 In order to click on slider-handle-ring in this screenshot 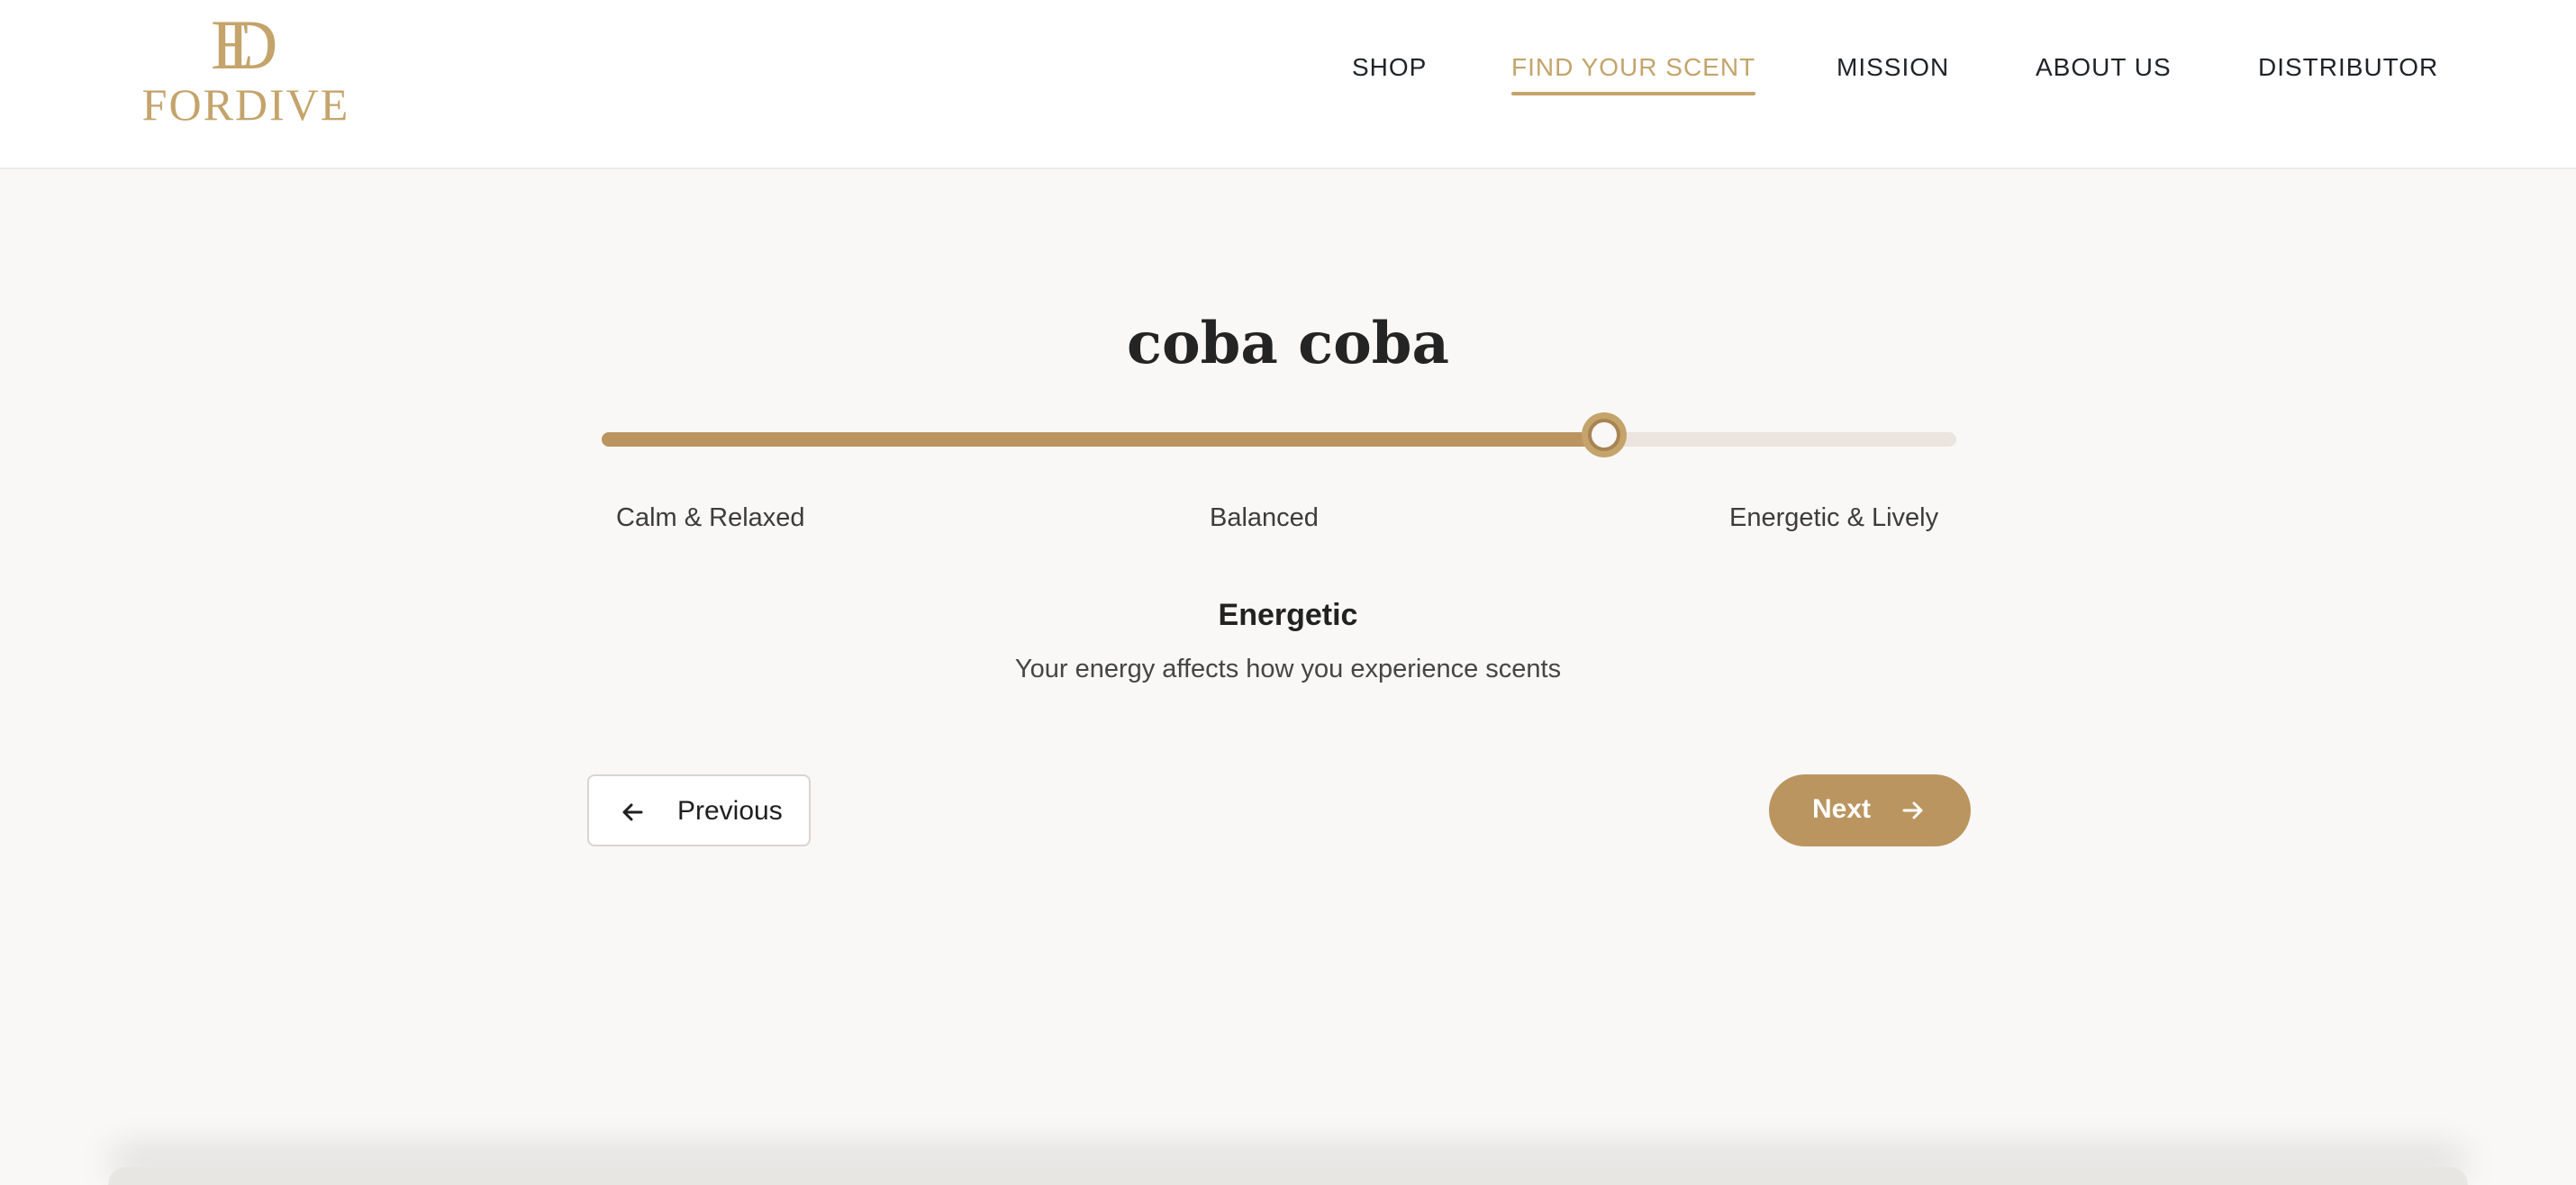, I will do `click(1603, 435)`.